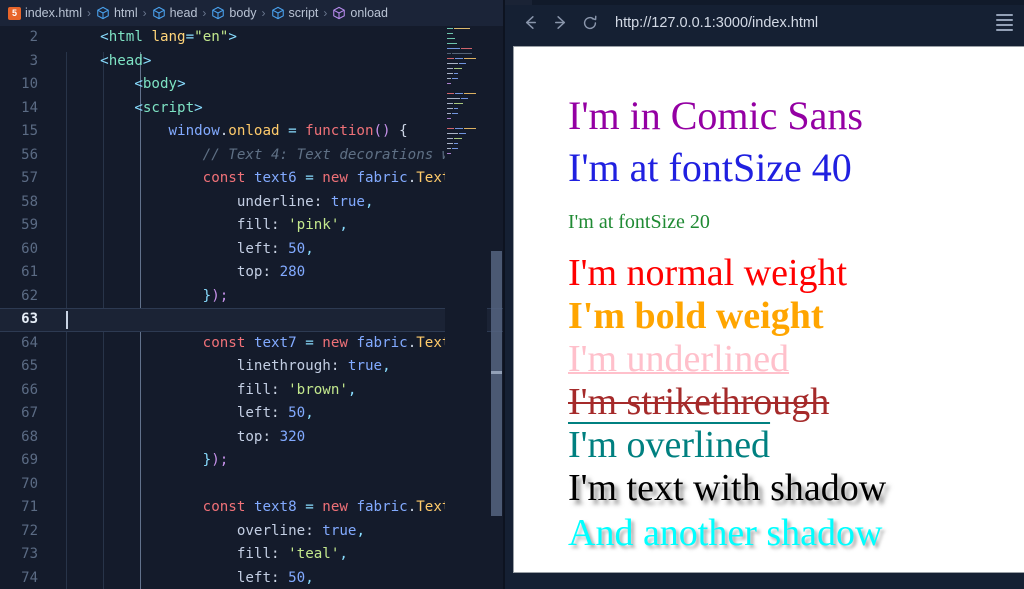 This screenshot has width=1024, height=589. I want to click on code-line: 60 left: 50,, so click(252, 250).